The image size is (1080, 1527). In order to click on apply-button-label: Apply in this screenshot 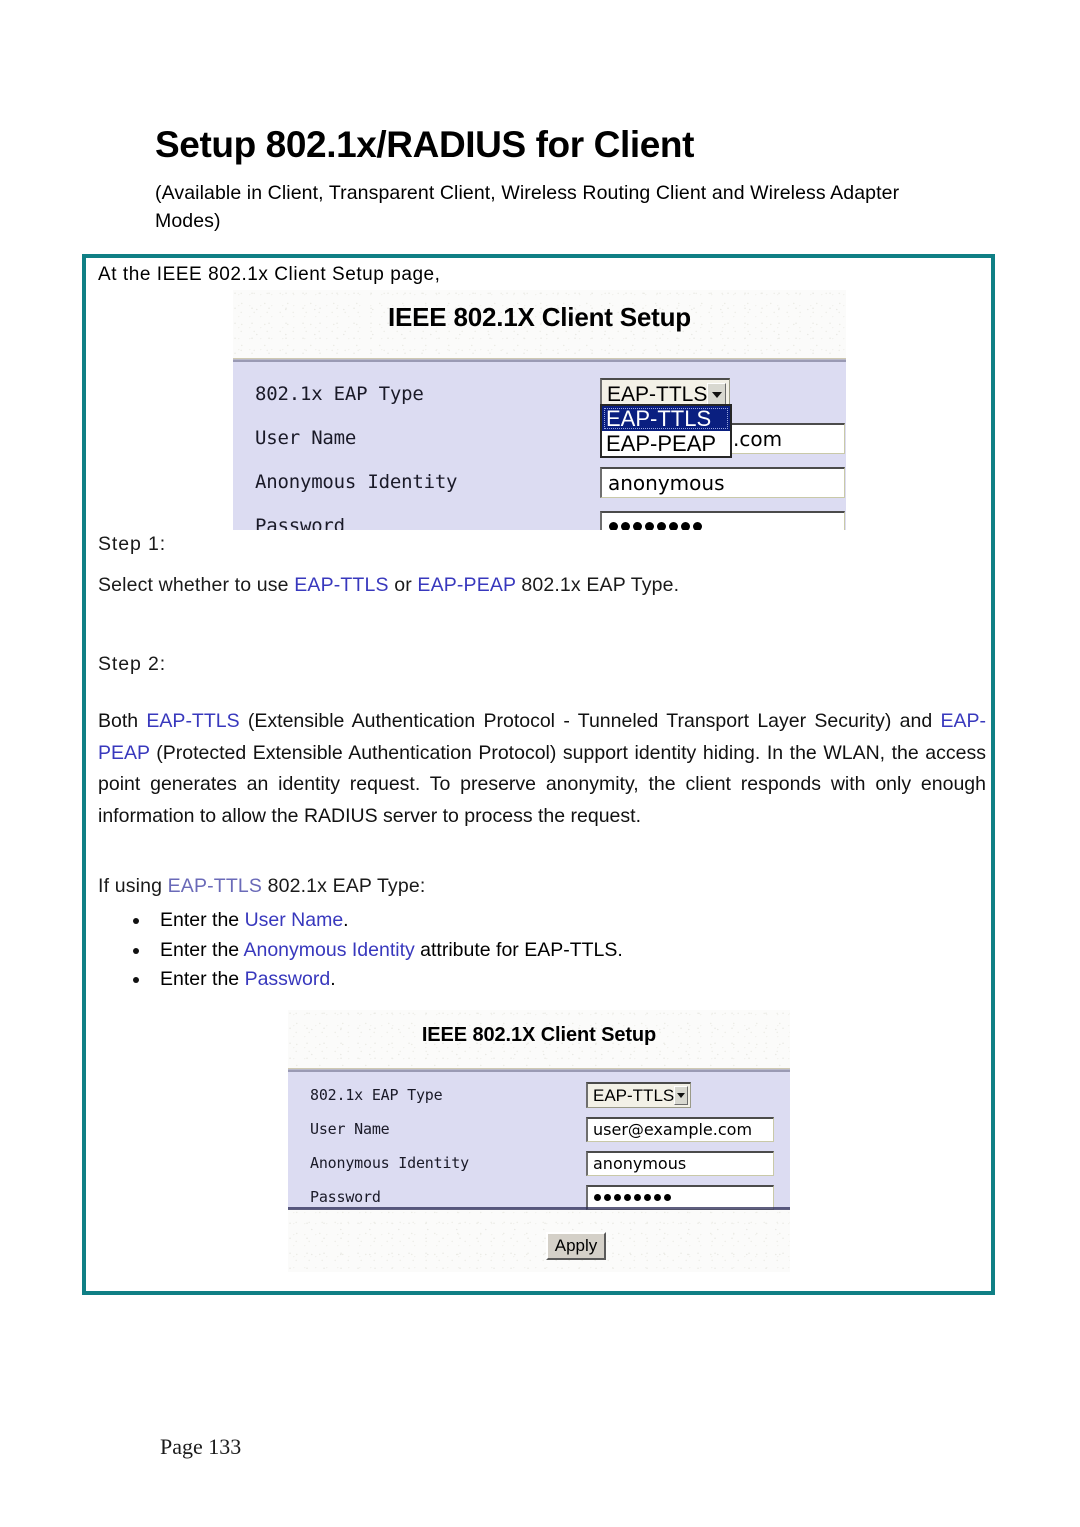, I will do `click(576, 1245)`.